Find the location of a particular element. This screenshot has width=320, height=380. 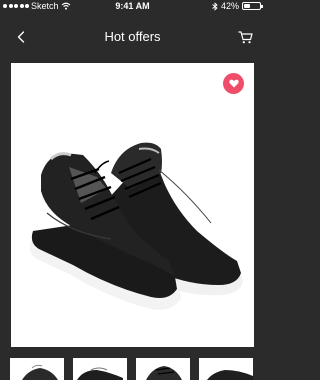

cart-button is located at coordinates (245, 37).